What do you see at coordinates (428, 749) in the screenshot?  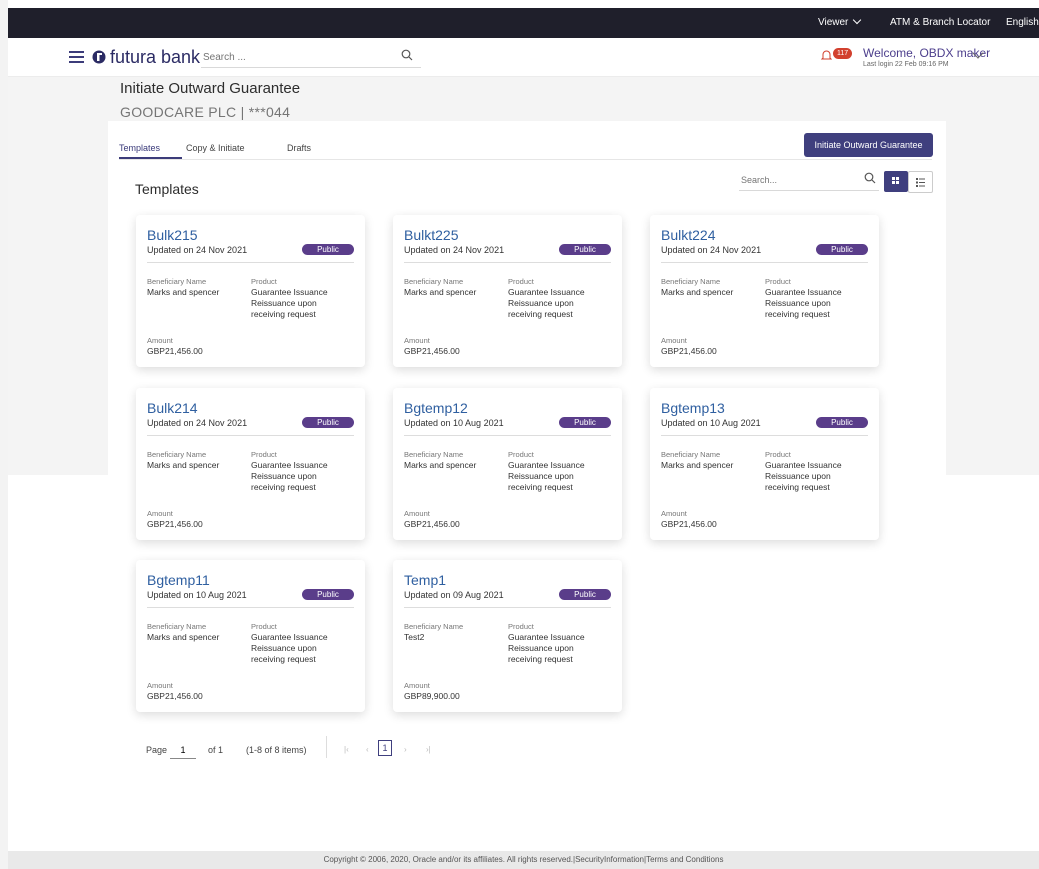 I see `last-page-icon: ›|` at bounding box center [428, 749].